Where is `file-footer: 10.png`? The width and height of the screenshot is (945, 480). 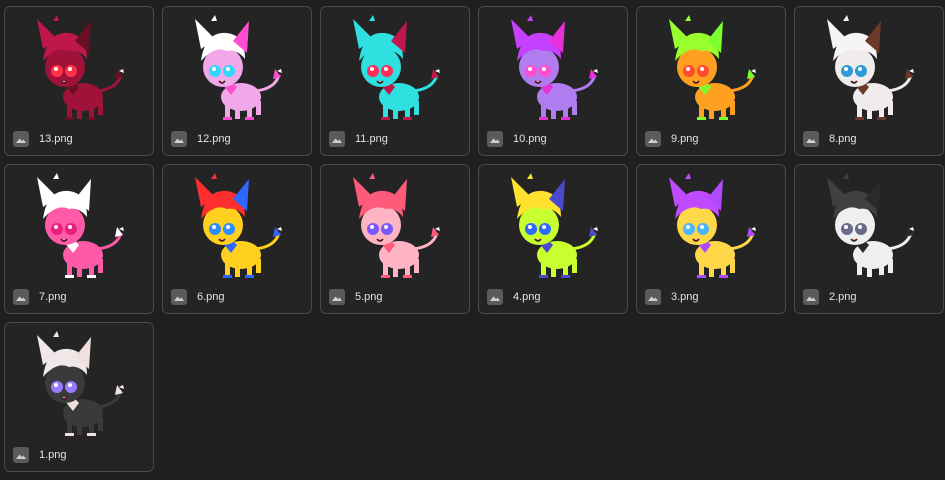
file-footer: 10.png is located at coordinates (517, 139).